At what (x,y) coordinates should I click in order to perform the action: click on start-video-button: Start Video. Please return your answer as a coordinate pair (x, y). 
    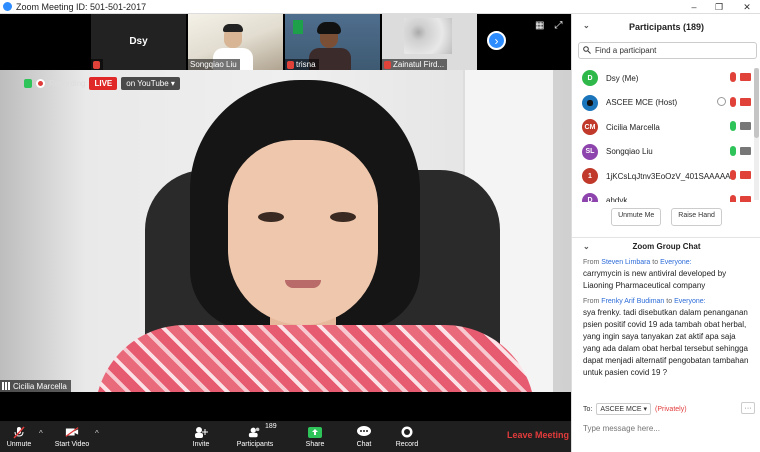
    Looking at the image, I should click on (72, 436).